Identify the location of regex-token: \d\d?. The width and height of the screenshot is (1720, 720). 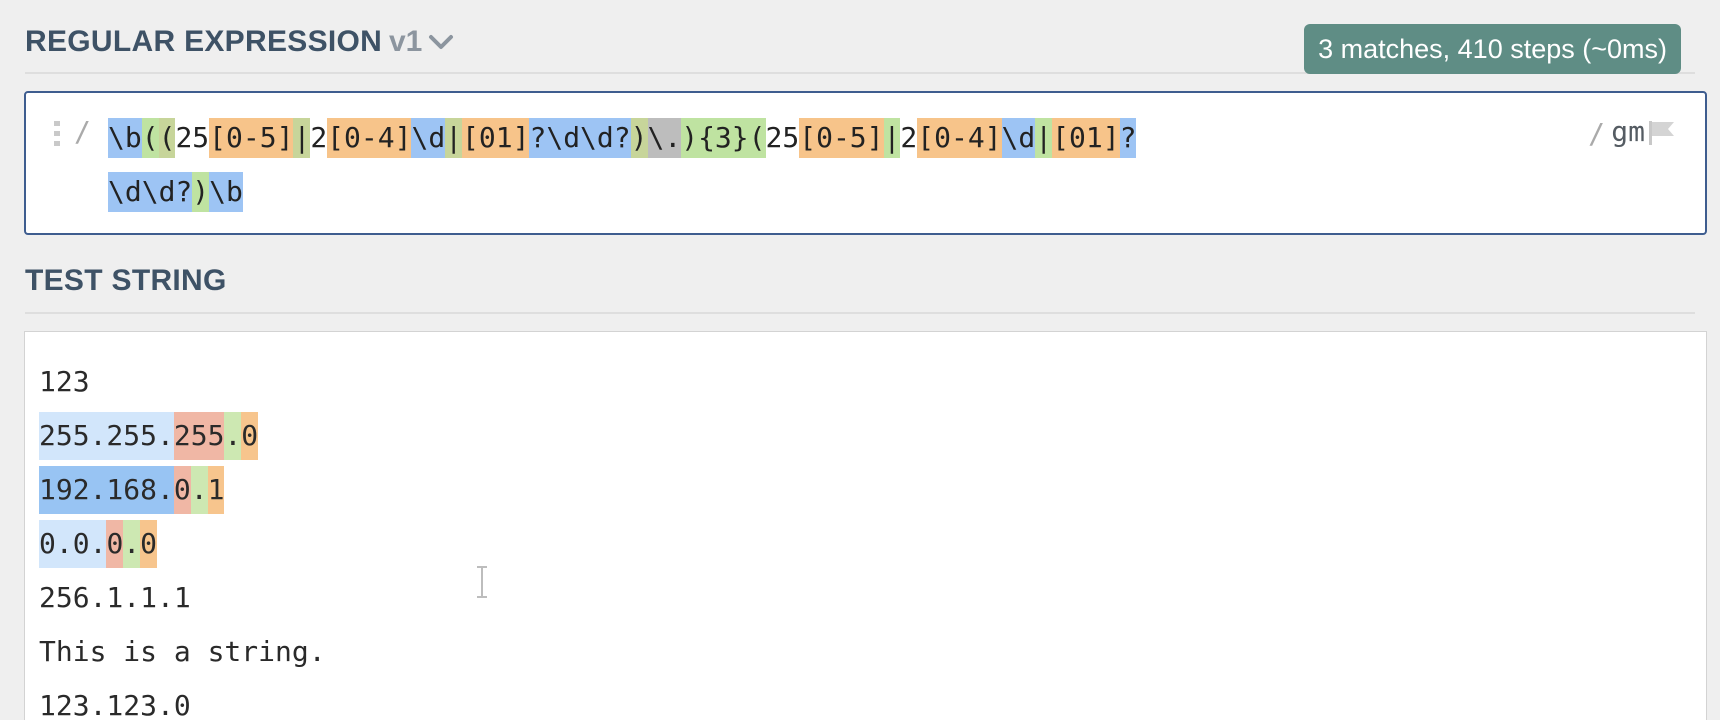
(150, 192).